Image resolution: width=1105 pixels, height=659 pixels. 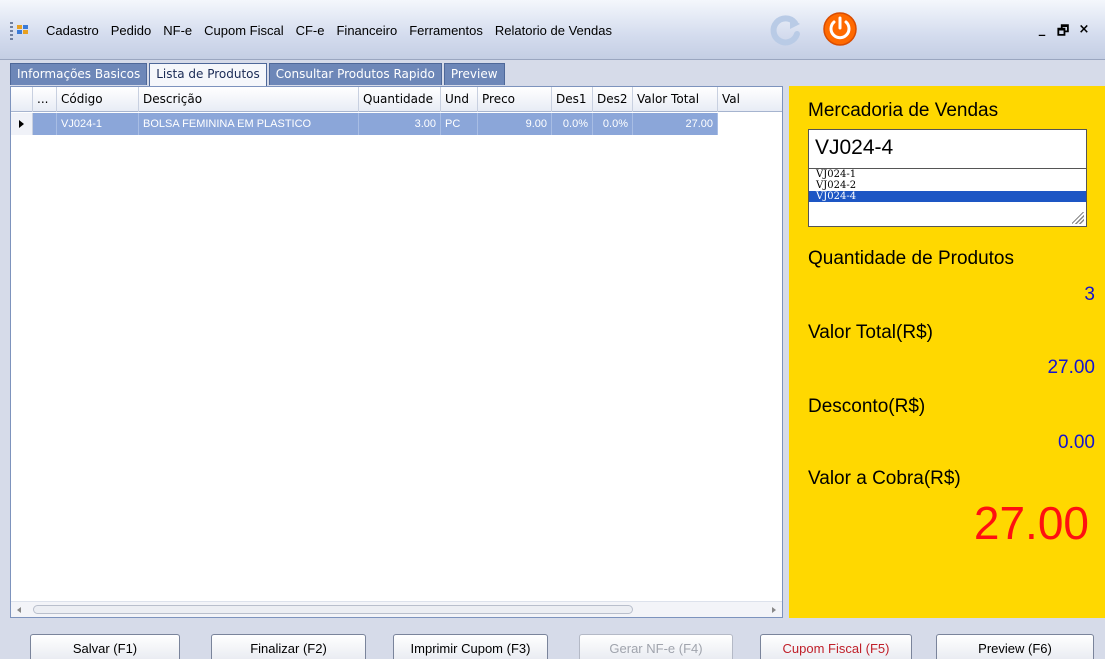 What do you see at coordinates (1076, 442) in the screenshot?
I see `desconto-value: 0.00` at bounding box center [1076, 442].